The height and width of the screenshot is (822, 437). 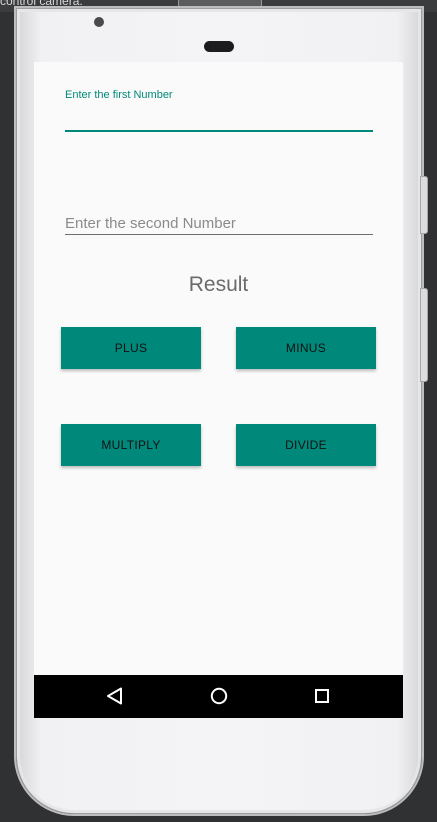 What do you see at coordinates (219, 223) in the screenshot?
I see `second-number-input` at bounding box center [219, 223].